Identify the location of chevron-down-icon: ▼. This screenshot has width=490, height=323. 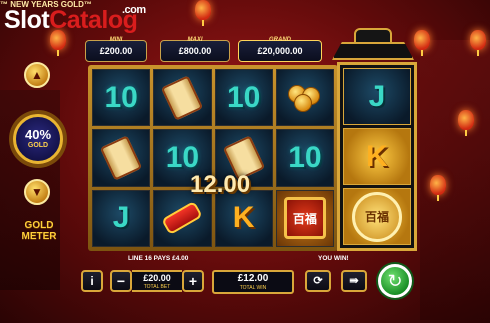
(37, 192).